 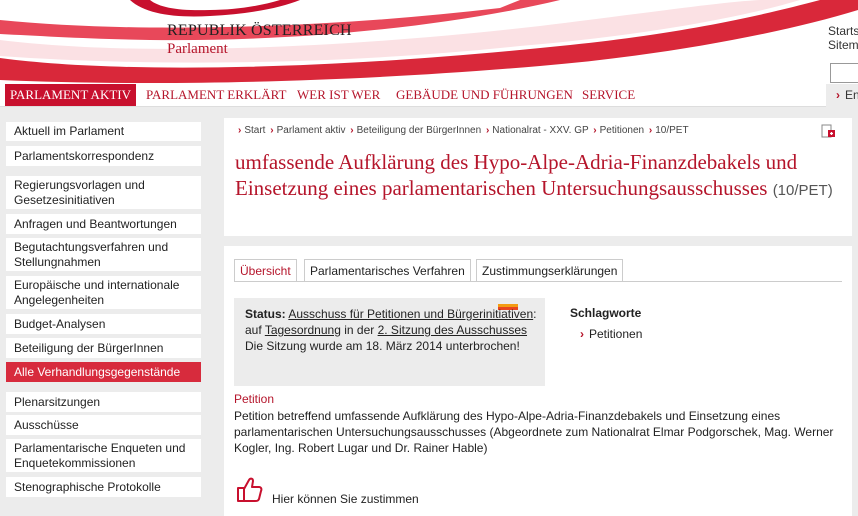 What do you see at coordinates (103, 348) in the screenshot?
I see `sidebar-item-beteiligung: Beteiligung der BürgerInnen` at bounding box center [103, 348].